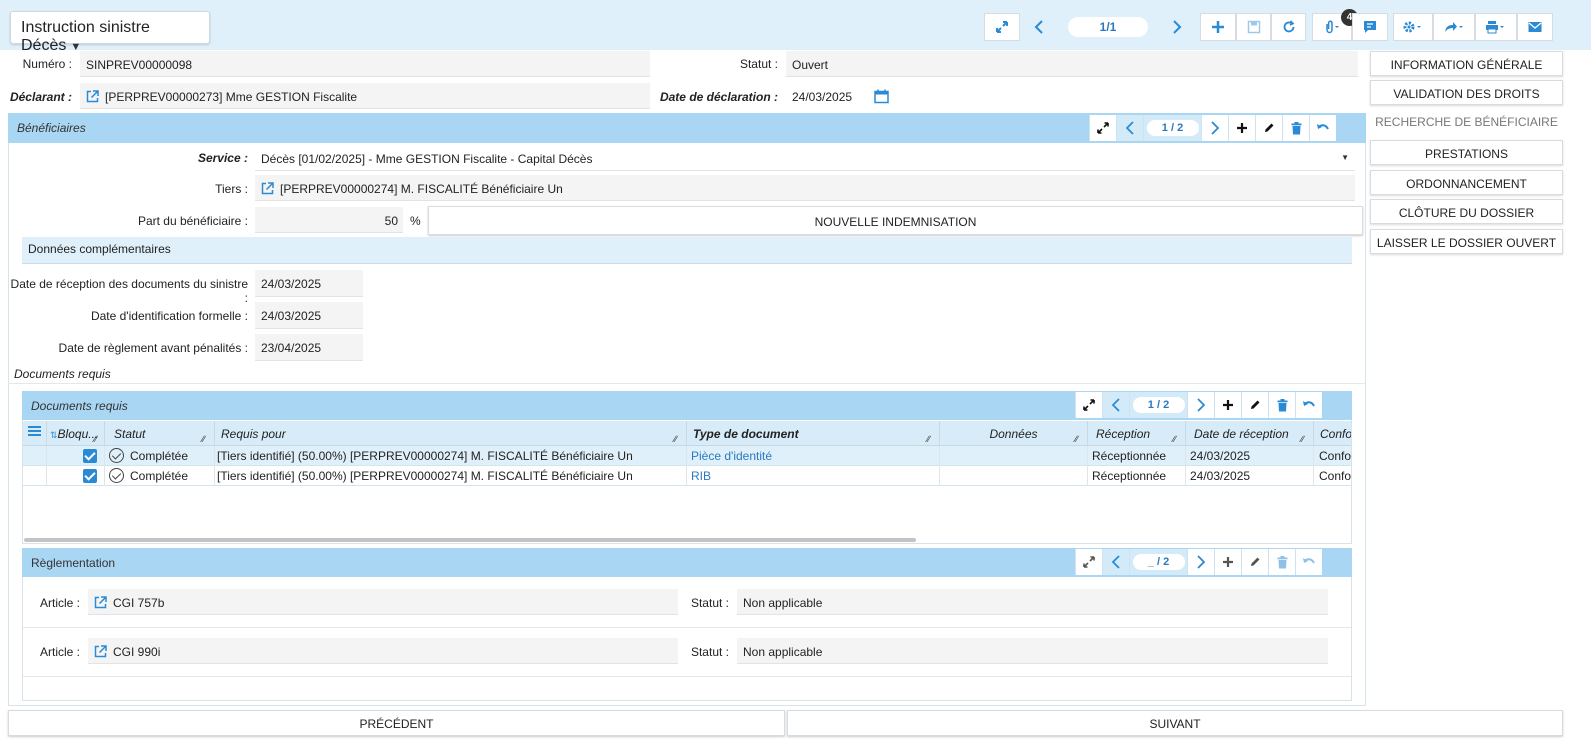 This screenshot has height=750, width=1591. Describe the element at coordinates (51, 128) in the screenshot. I see `beneficiaires-title: Bénéficiaires` at that location.